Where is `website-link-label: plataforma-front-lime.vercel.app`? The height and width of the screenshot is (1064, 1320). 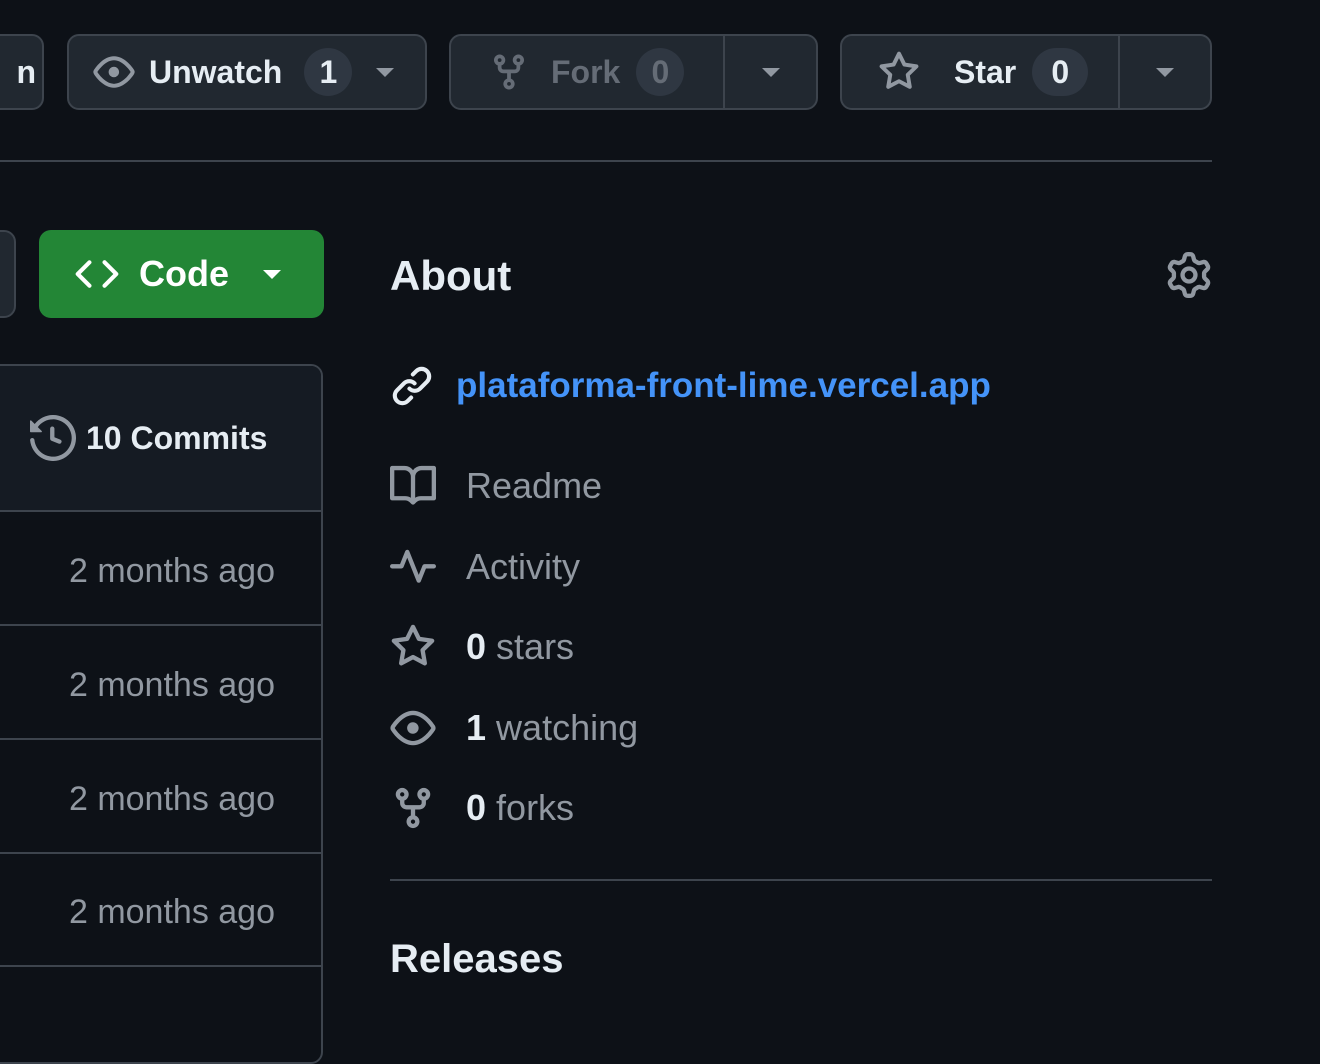 website-link-label: plataforma-front-lime.vercel.app is located at coordinates (723, 385).